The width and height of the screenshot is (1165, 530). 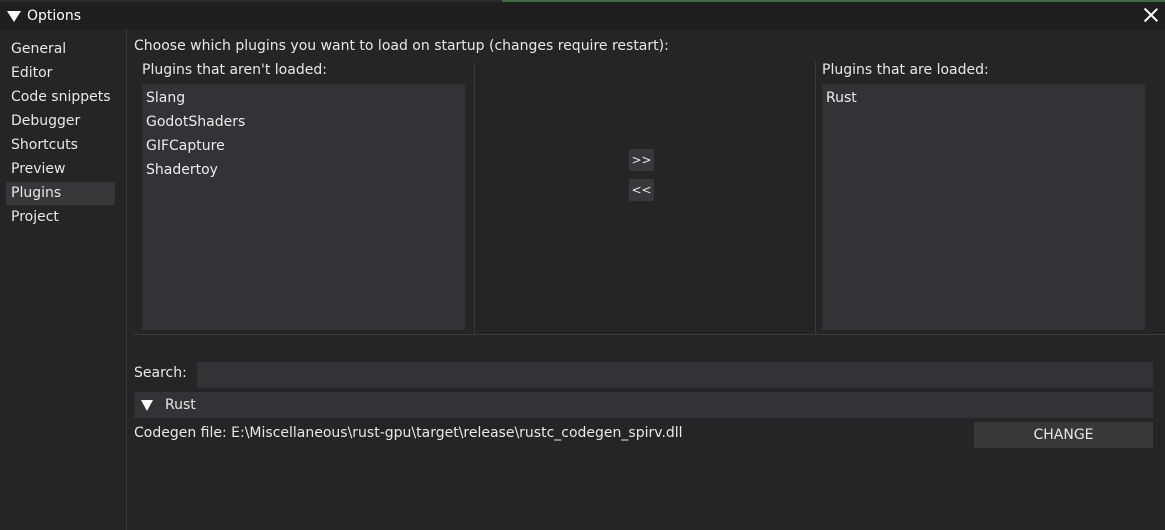 What do you see at coordinates (60, 97) in the screenshot?
I see `sidebar-item-code-snippets: Code snippets` at bounding box center [60, 97].